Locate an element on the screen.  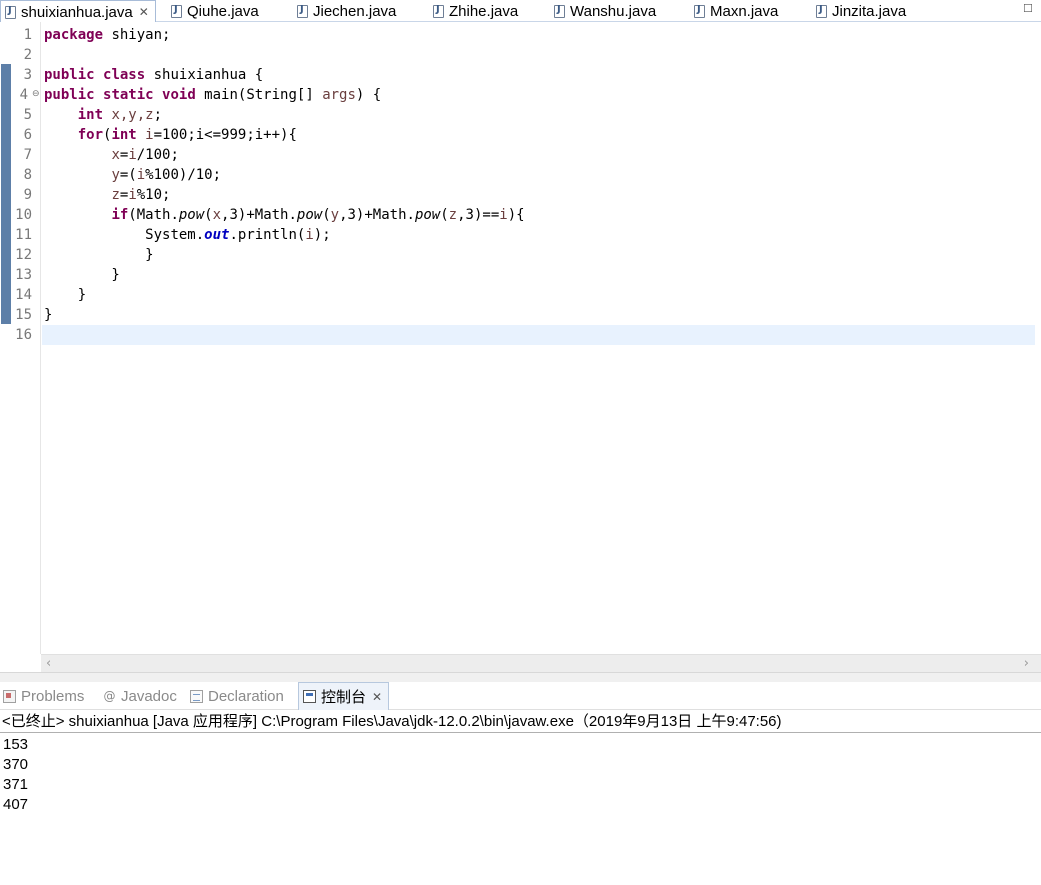
tab-label: Declaration is located at coordinates (246, 696).